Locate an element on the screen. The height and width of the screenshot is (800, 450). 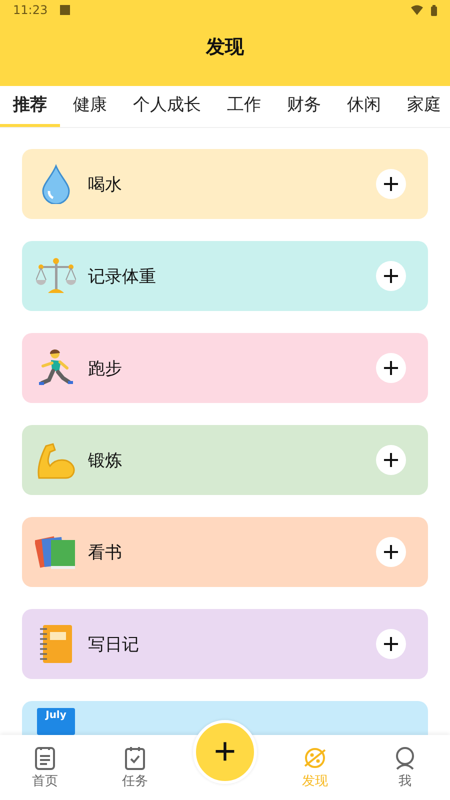
habit-card: 喝水 is located at coordinates (225, 184).